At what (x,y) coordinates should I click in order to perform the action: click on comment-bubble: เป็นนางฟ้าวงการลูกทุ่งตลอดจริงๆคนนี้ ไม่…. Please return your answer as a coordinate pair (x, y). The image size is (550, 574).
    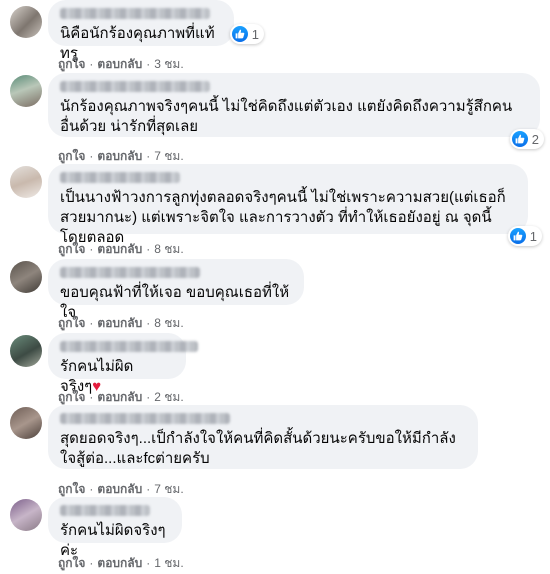
    Looking at the image, I should click on (295, 205).